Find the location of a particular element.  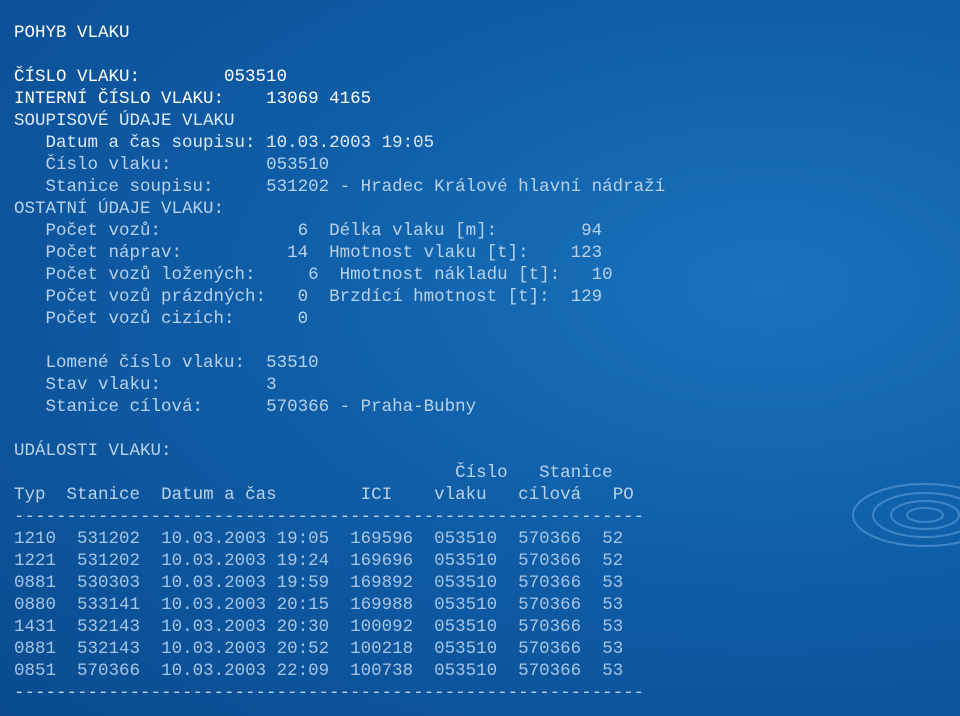

event-cell-datum: 10.03.2003 20:15 is located at coordinates (245, 605).